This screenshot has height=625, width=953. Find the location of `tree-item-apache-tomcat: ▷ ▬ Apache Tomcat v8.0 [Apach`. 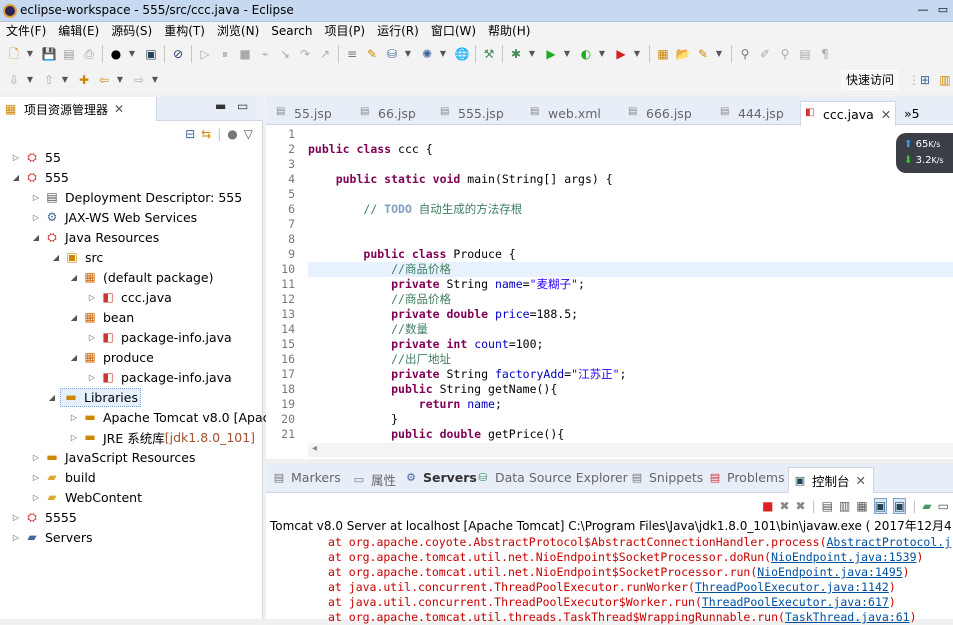

tree-item-apache-tomcat: ▷ ▬ Apache Tomcat v8.0 [Apach is located at coordinates (173, 417).